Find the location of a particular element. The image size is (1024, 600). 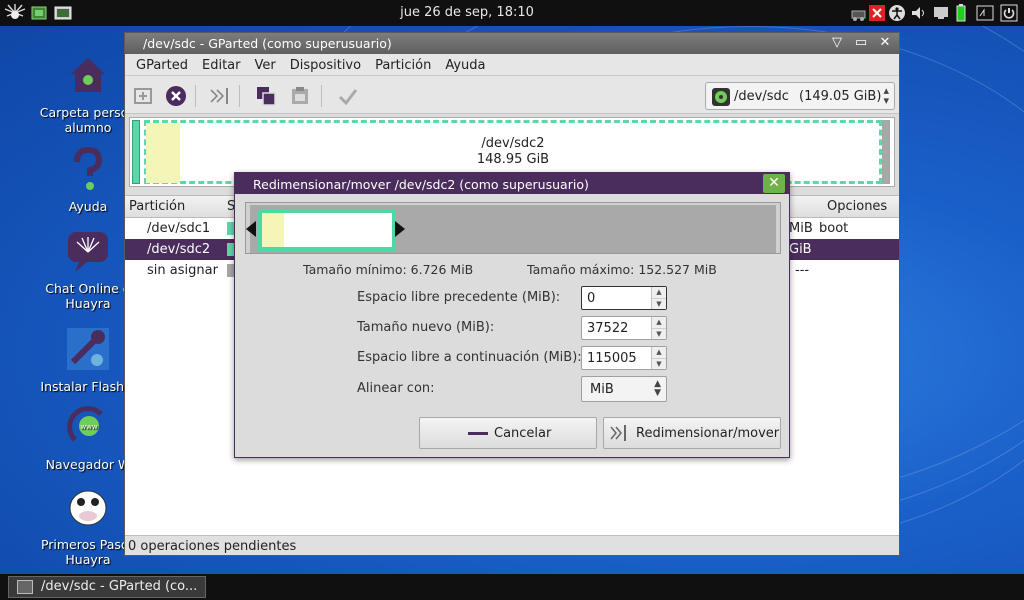

partition-flags: --- is located at coordinates (802, 270).